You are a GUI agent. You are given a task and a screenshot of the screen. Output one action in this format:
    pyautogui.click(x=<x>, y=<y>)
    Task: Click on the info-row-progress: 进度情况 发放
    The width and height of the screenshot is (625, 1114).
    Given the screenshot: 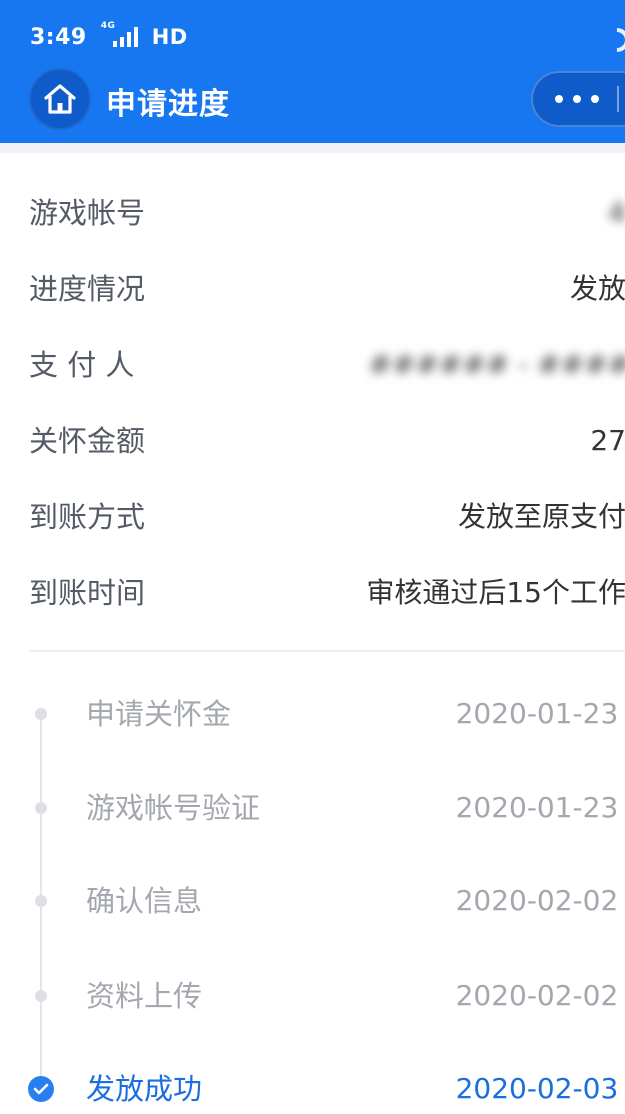 What is the action you would take?
    pyautogui.click(x=312, y=289)
    